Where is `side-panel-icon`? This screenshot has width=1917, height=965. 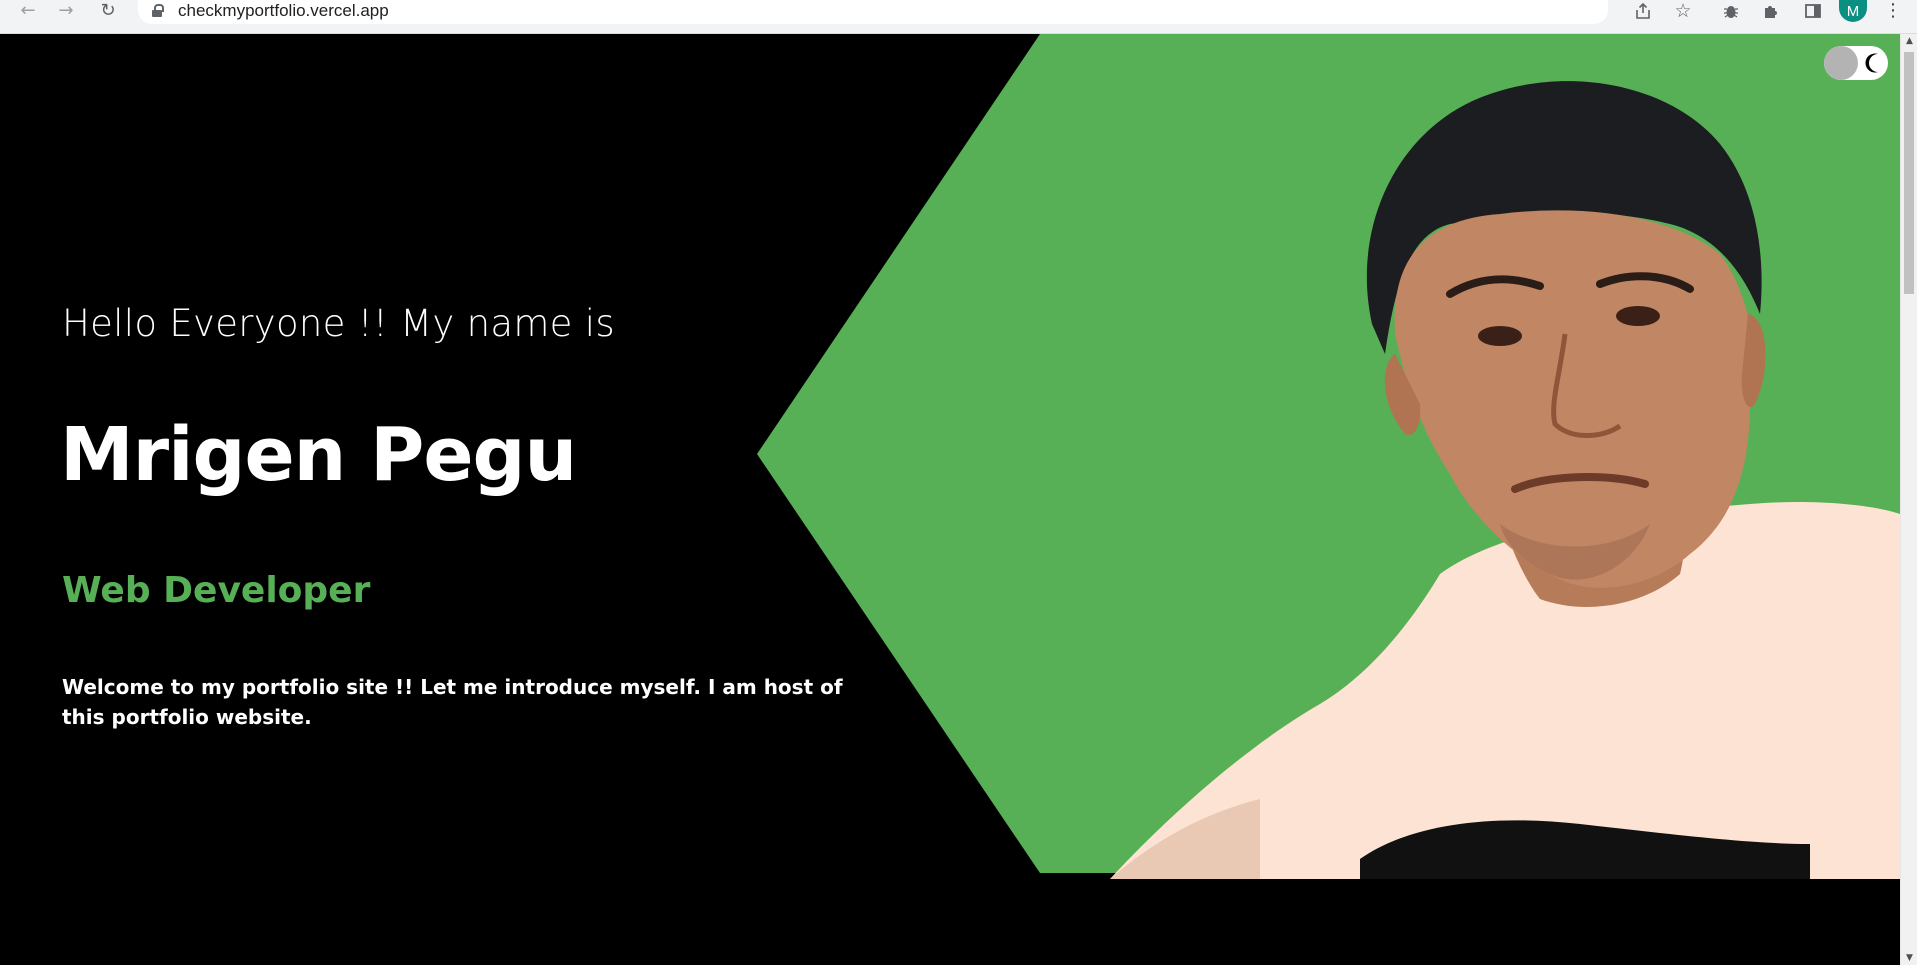 side-panel-icon is located at coordinates (1813, 11).